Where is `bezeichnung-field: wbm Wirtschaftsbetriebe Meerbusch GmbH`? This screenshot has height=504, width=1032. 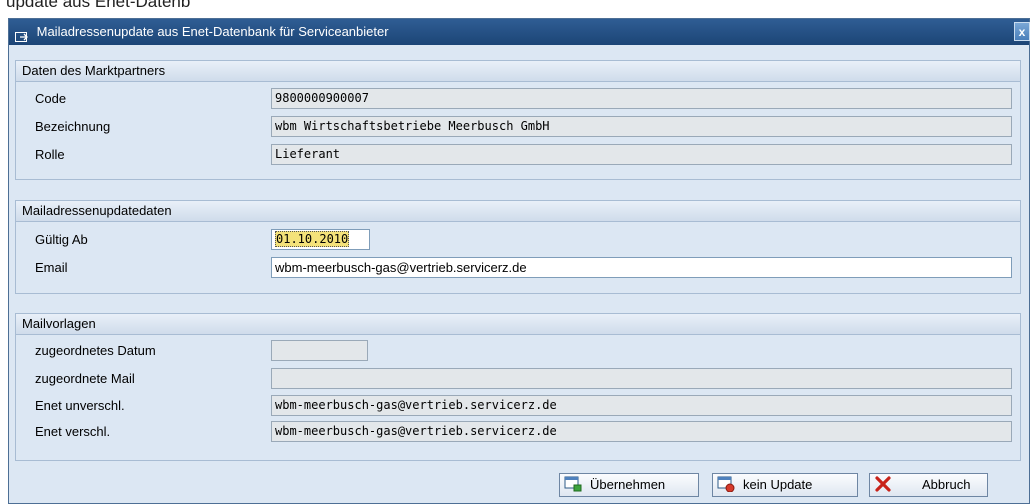
bezeichnung-field: wbm Wirtschaftsbetriebe Meerbusch GmbH is located at coordinates (641, 126).